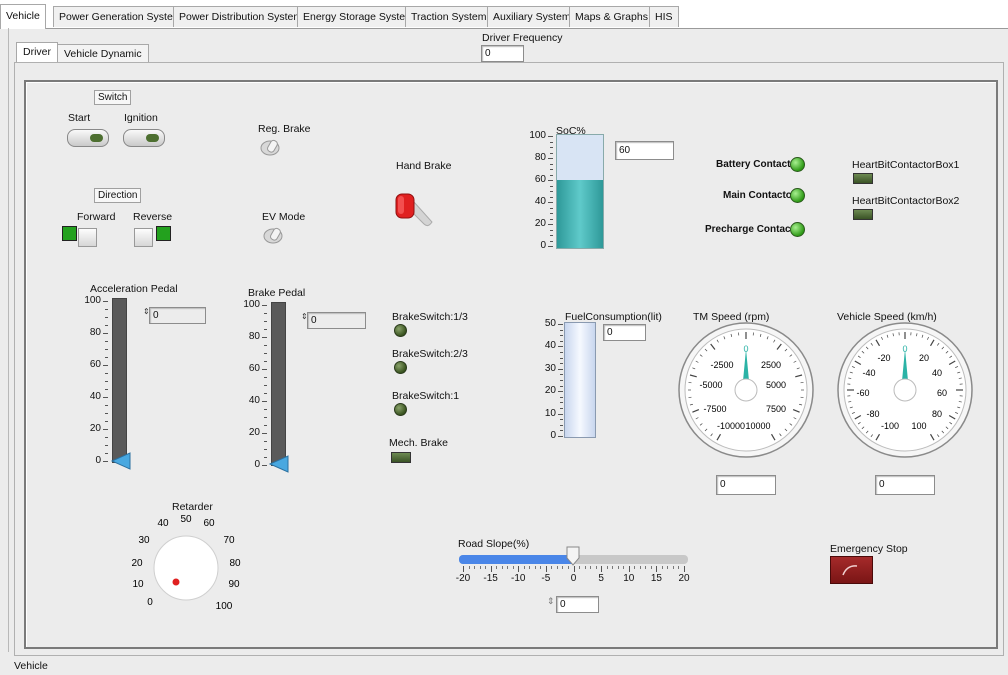 This screenshot has height=675, width=1008. What do you see at coordinates (273, 235) in the screenshot?
I see `ev-mode-switch` at bounding box center [273, 235].